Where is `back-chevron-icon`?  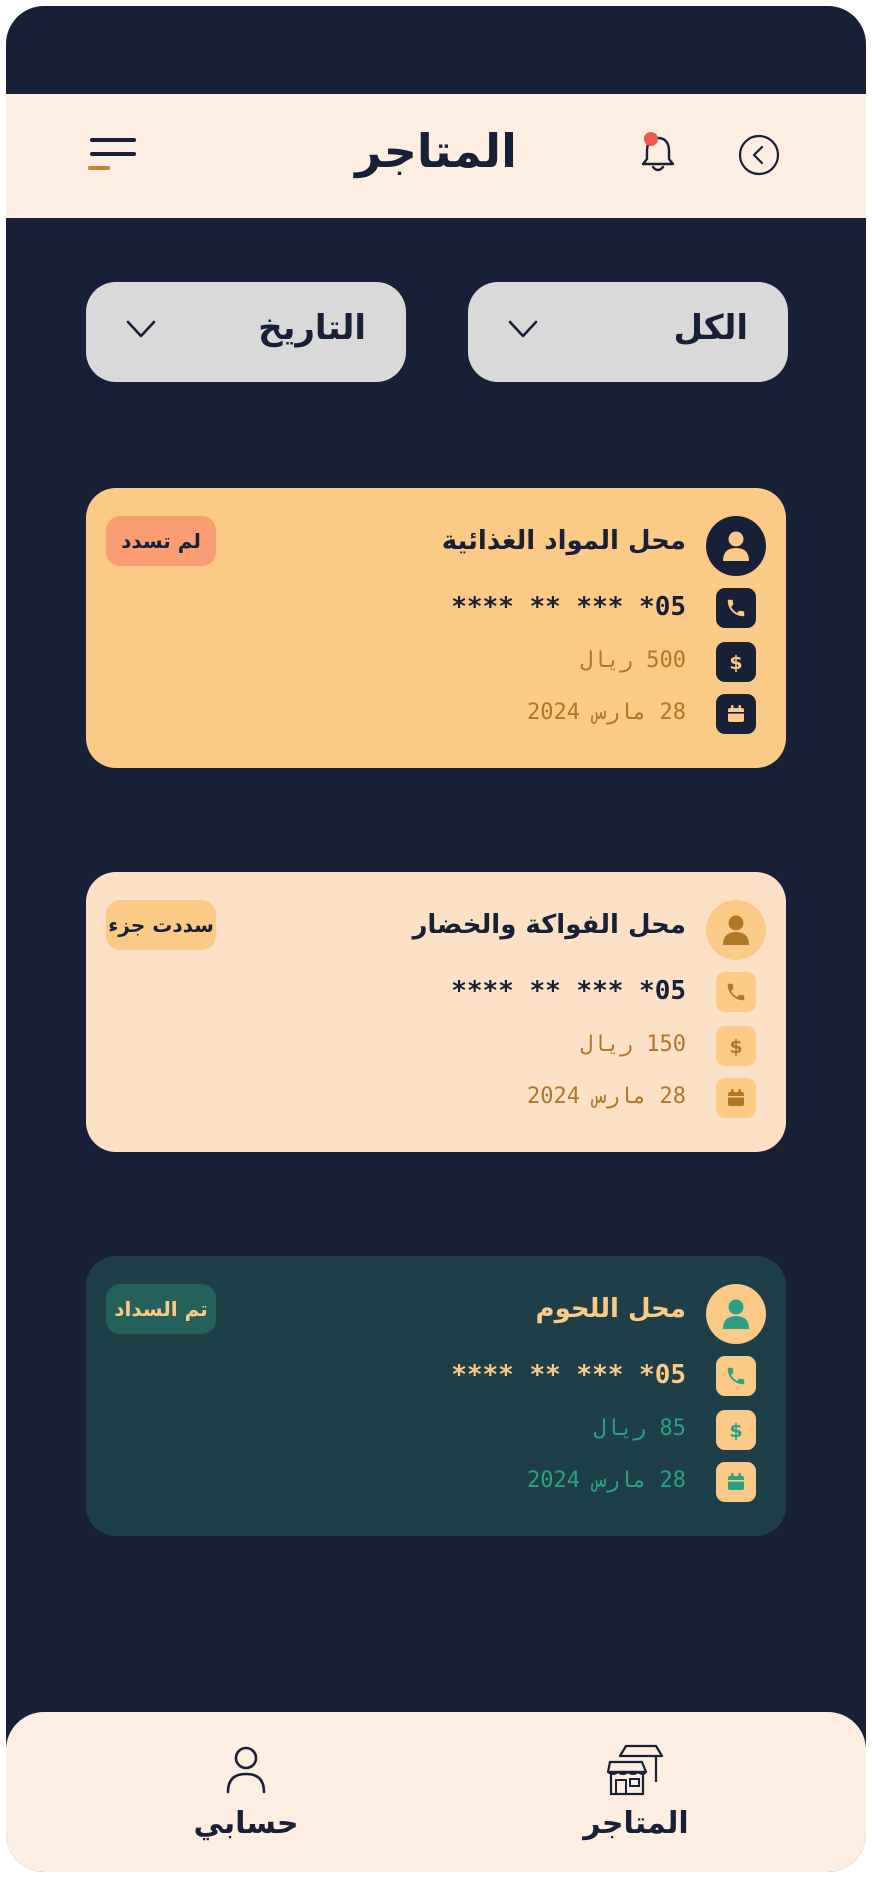
back-chevron-icon is located at coordinates (759, 155).